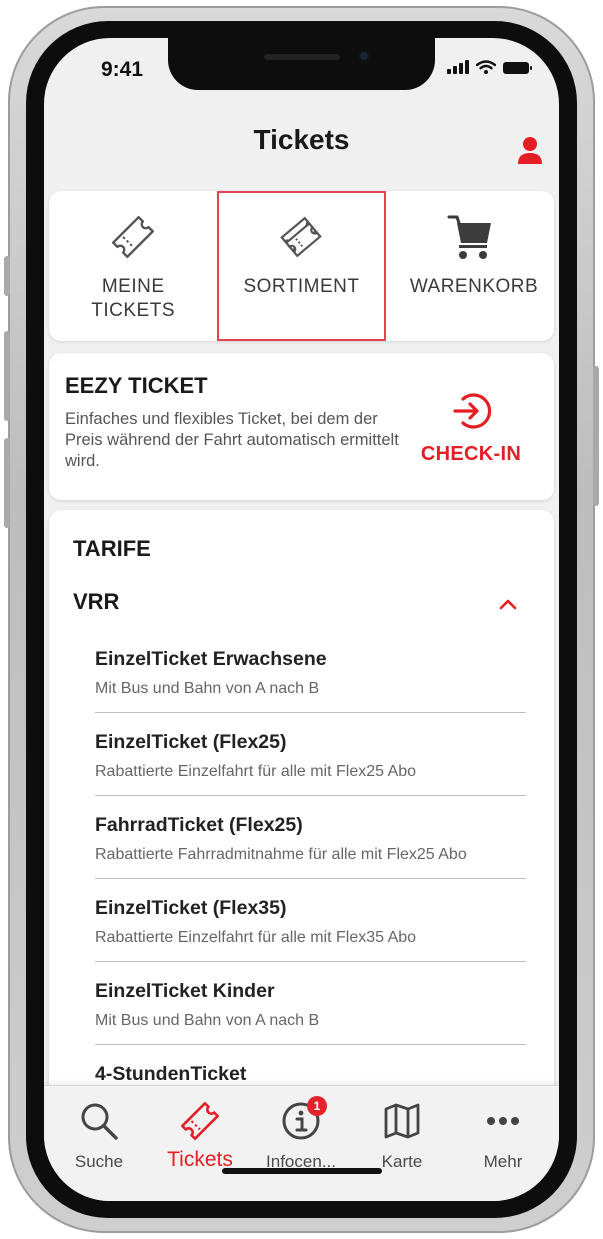 The image size is (603, 1239). What do you see at coordinates (96, 602) in the screenshot?
I see `vrr-group-header: VRR` at bounding box center [96, 602].